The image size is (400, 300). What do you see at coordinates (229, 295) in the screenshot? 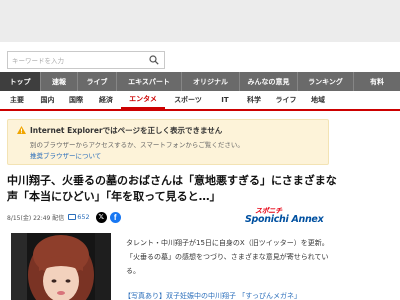
I see `related-photo-link: 【写真あり】双子妊娠中の中川翔子 「すっぴんメガネ」` at bounding box center [229, 295].